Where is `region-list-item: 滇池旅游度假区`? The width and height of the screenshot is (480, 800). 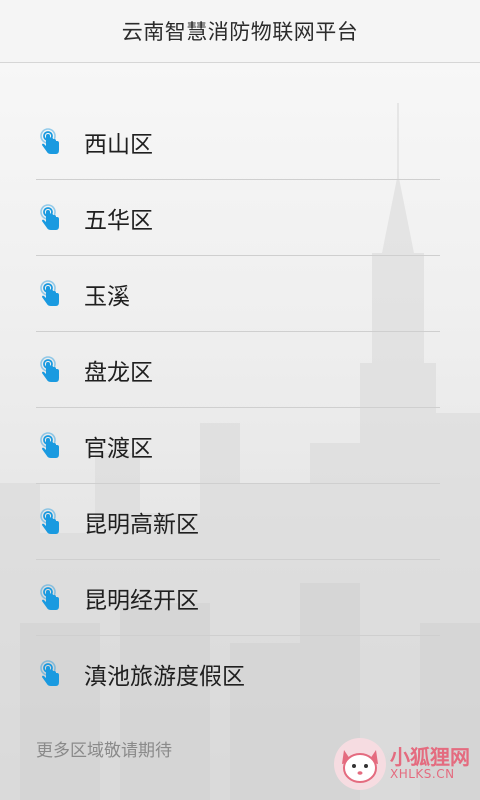 region-list-item: 滇池旅游度假区 is located at coordinates (238, 673).